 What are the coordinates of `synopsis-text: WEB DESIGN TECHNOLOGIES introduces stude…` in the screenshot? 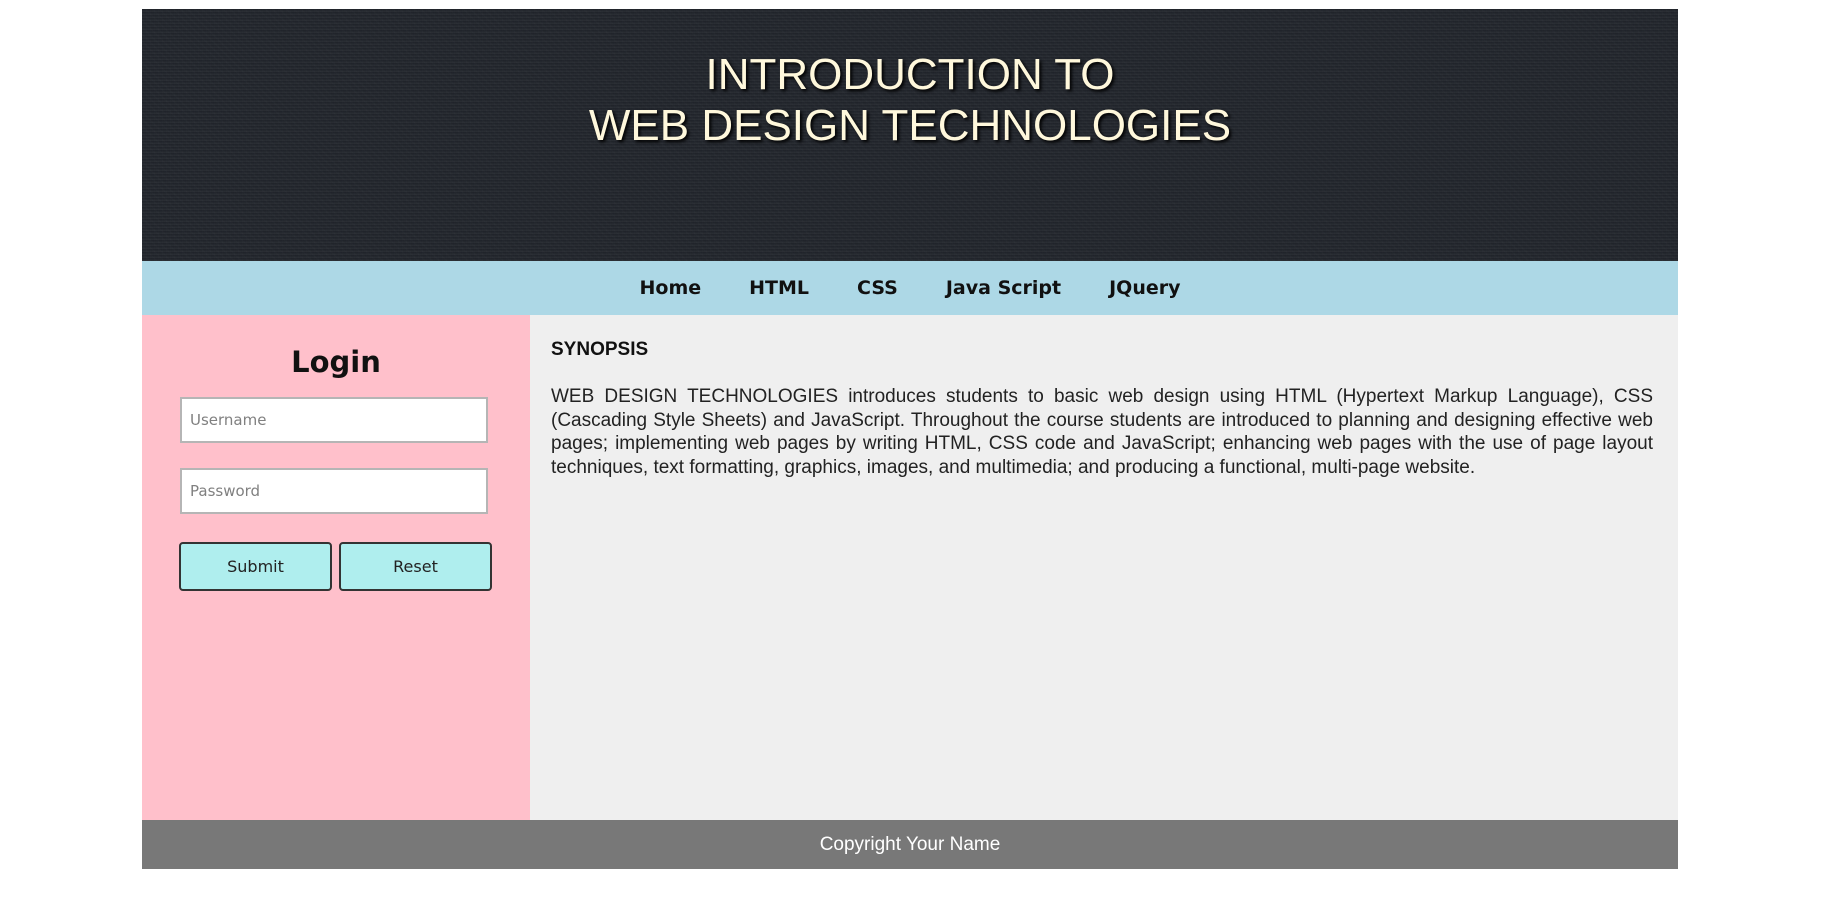 It's located at (1102, 432).